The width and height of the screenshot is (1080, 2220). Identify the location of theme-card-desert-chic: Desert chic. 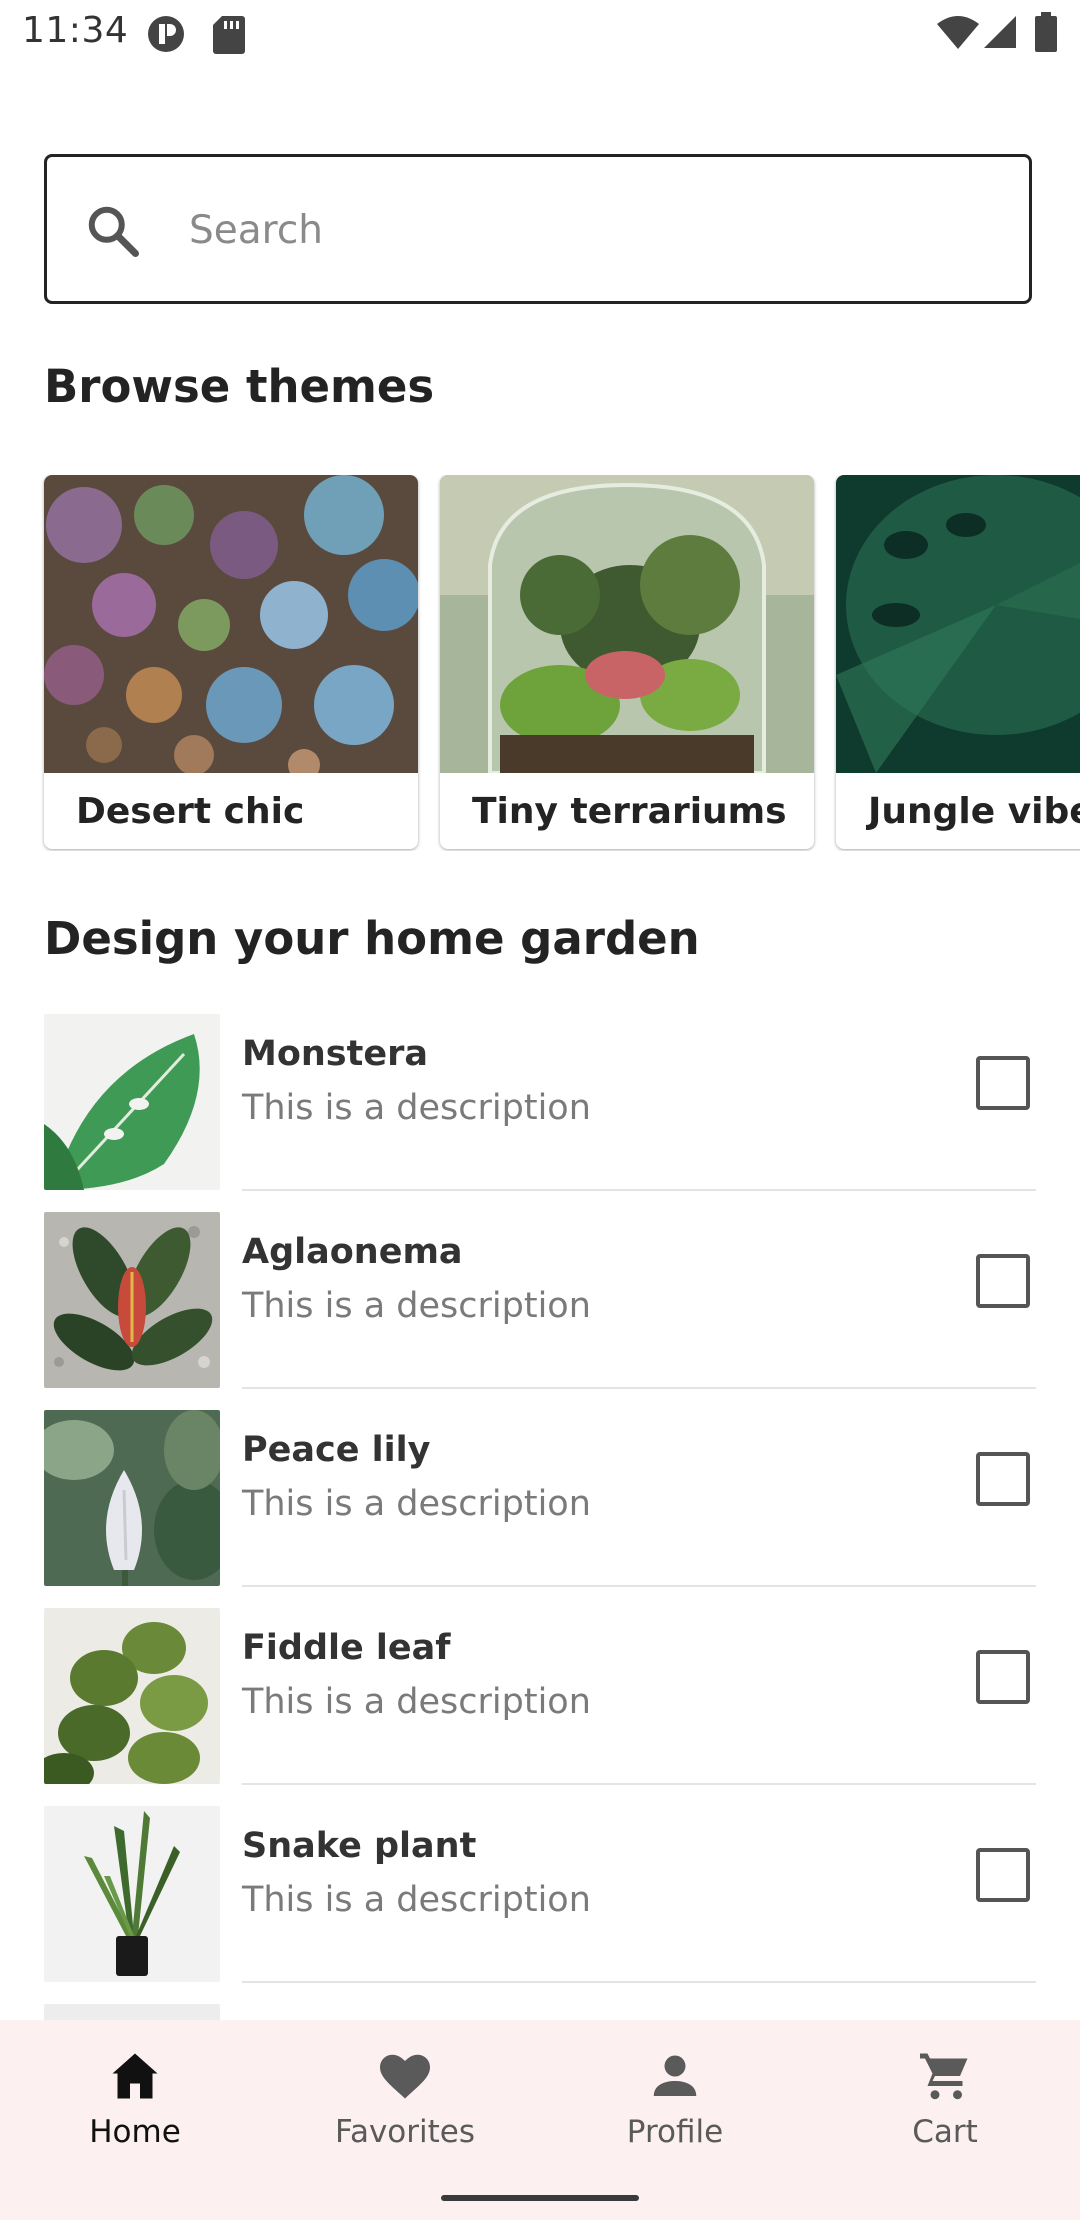
(231, 662).